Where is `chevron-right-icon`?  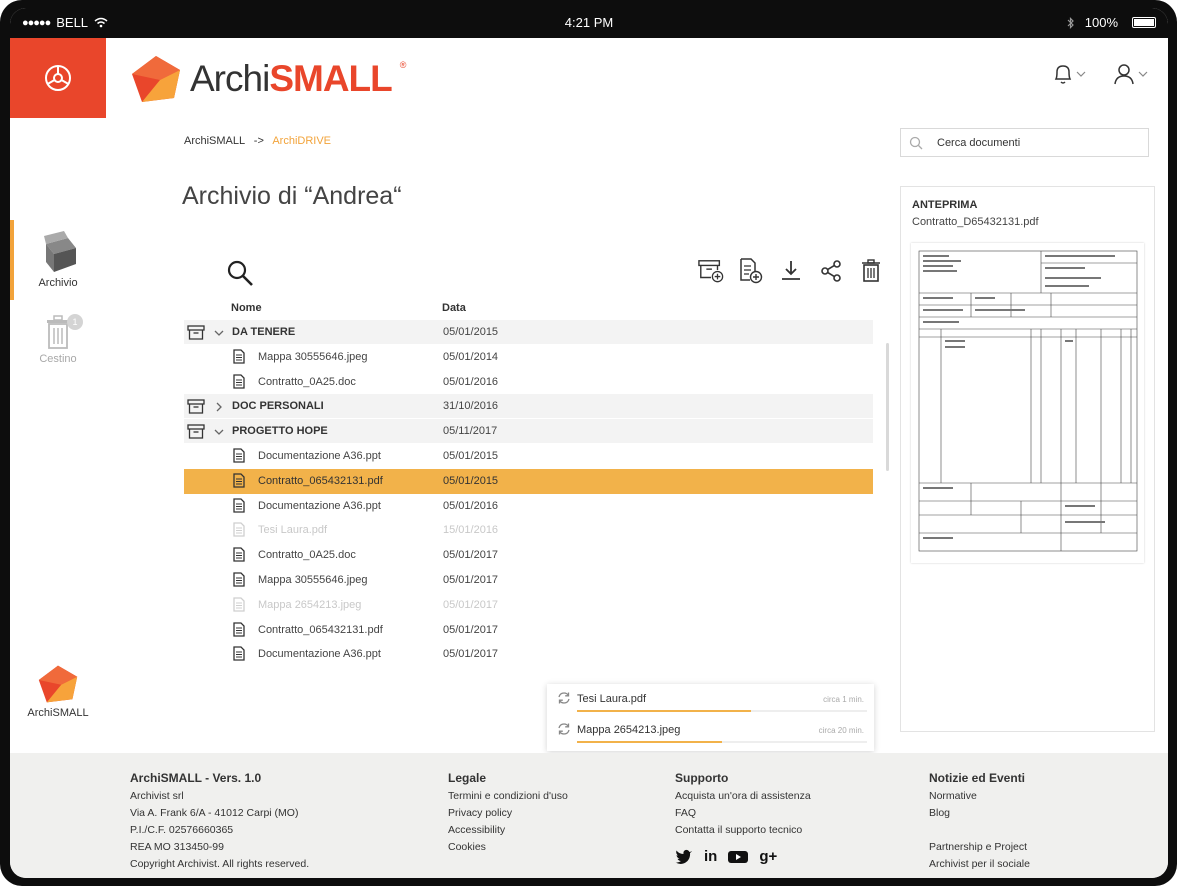 chevron-right-icon is located at coordinates (219, 408).